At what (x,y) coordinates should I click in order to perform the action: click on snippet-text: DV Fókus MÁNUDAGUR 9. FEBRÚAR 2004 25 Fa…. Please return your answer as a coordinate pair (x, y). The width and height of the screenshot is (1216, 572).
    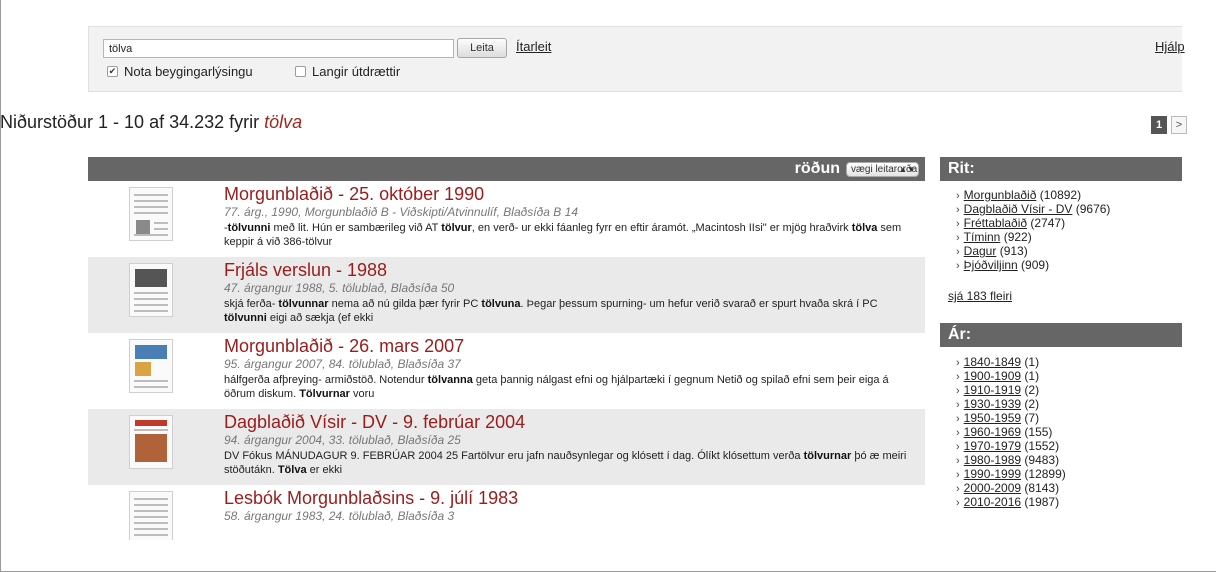
    Looking at the image, I should click on (514, 456).